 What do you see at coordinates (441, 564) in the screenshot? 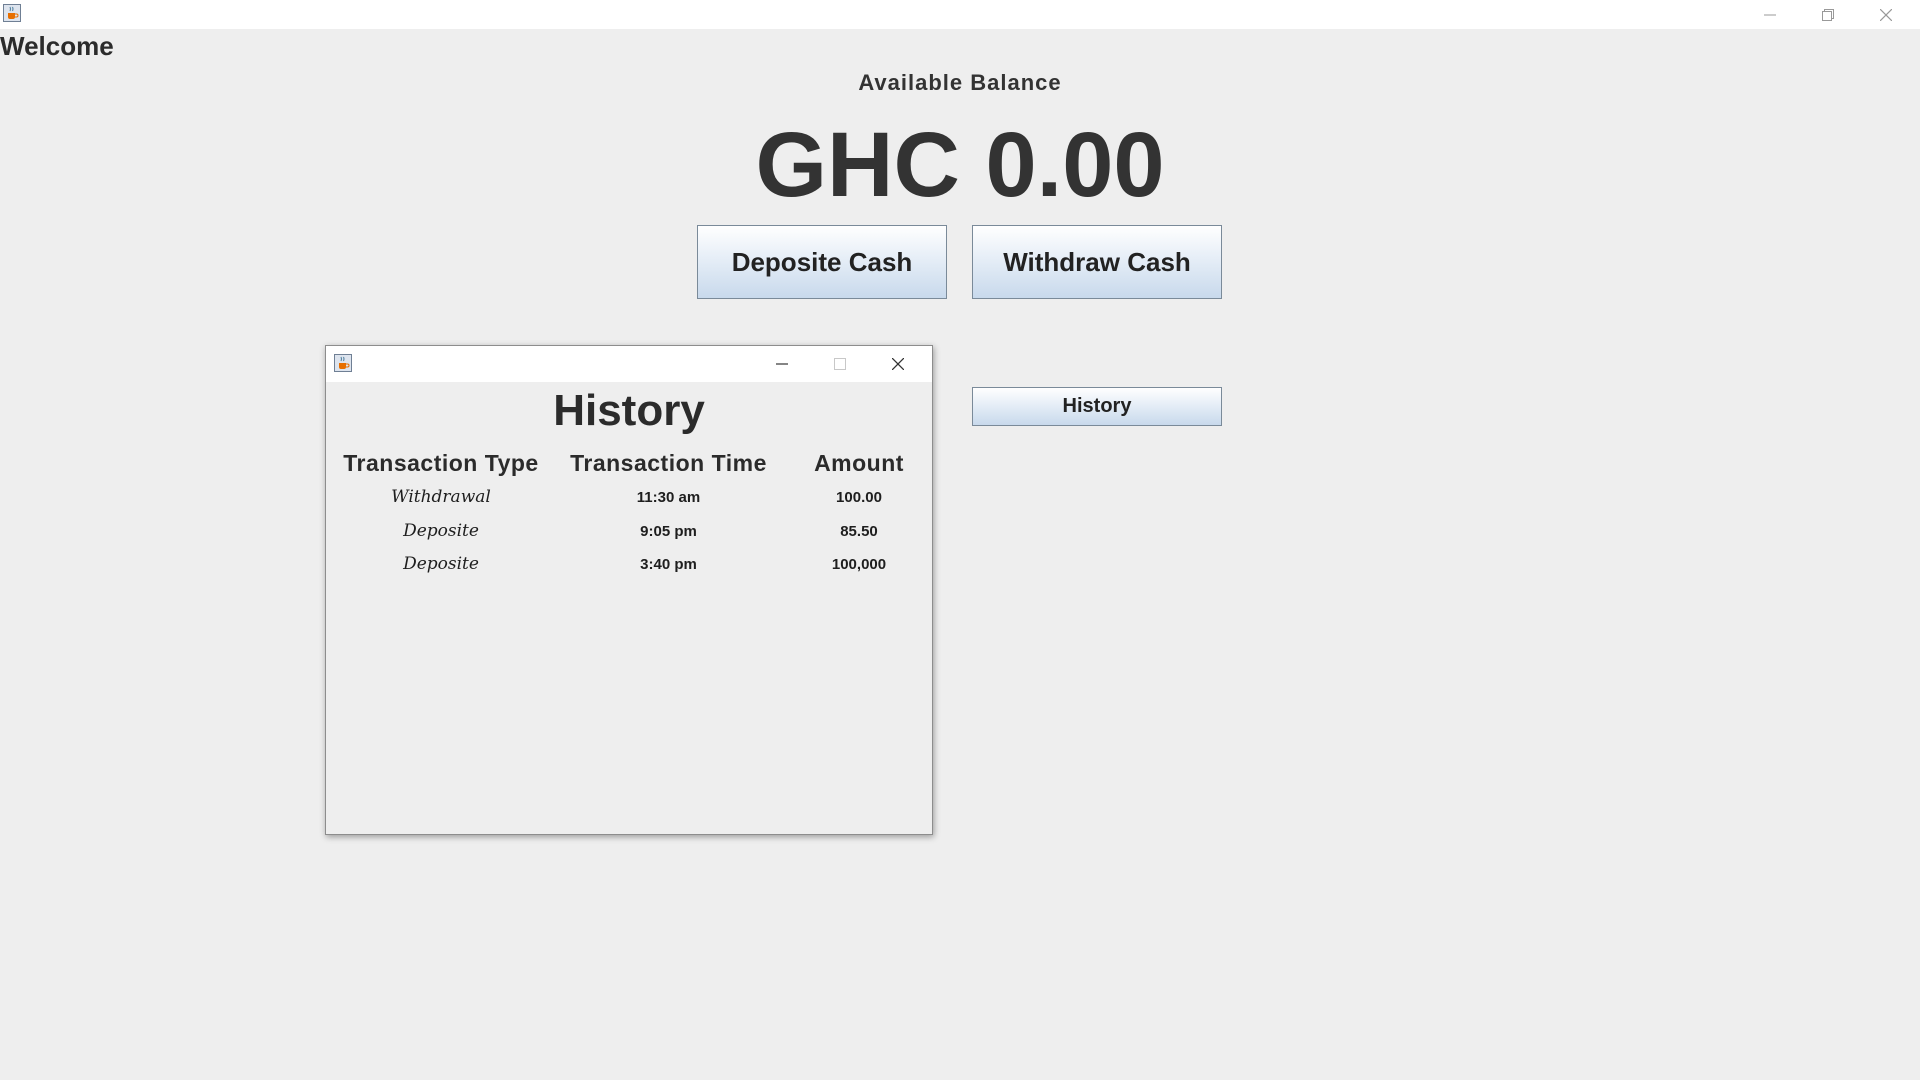
I see `row-3-type: Deposite` at bounding box center [441, 564].